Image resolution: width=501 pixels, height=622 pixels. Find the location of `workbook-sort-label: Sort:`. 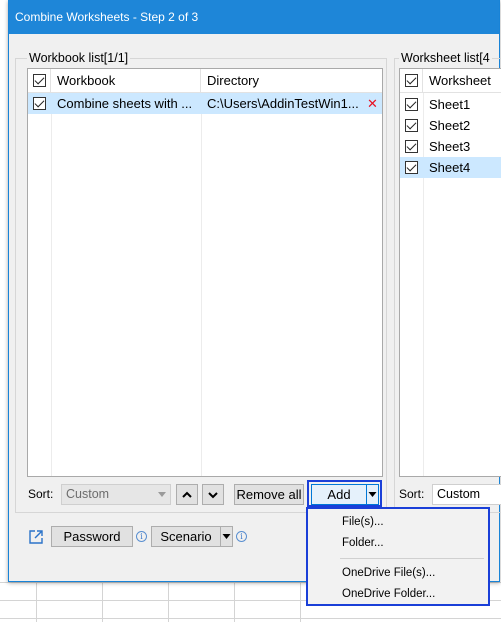

workbook-sort-label: Sort: is located at coordinates (41, 494).